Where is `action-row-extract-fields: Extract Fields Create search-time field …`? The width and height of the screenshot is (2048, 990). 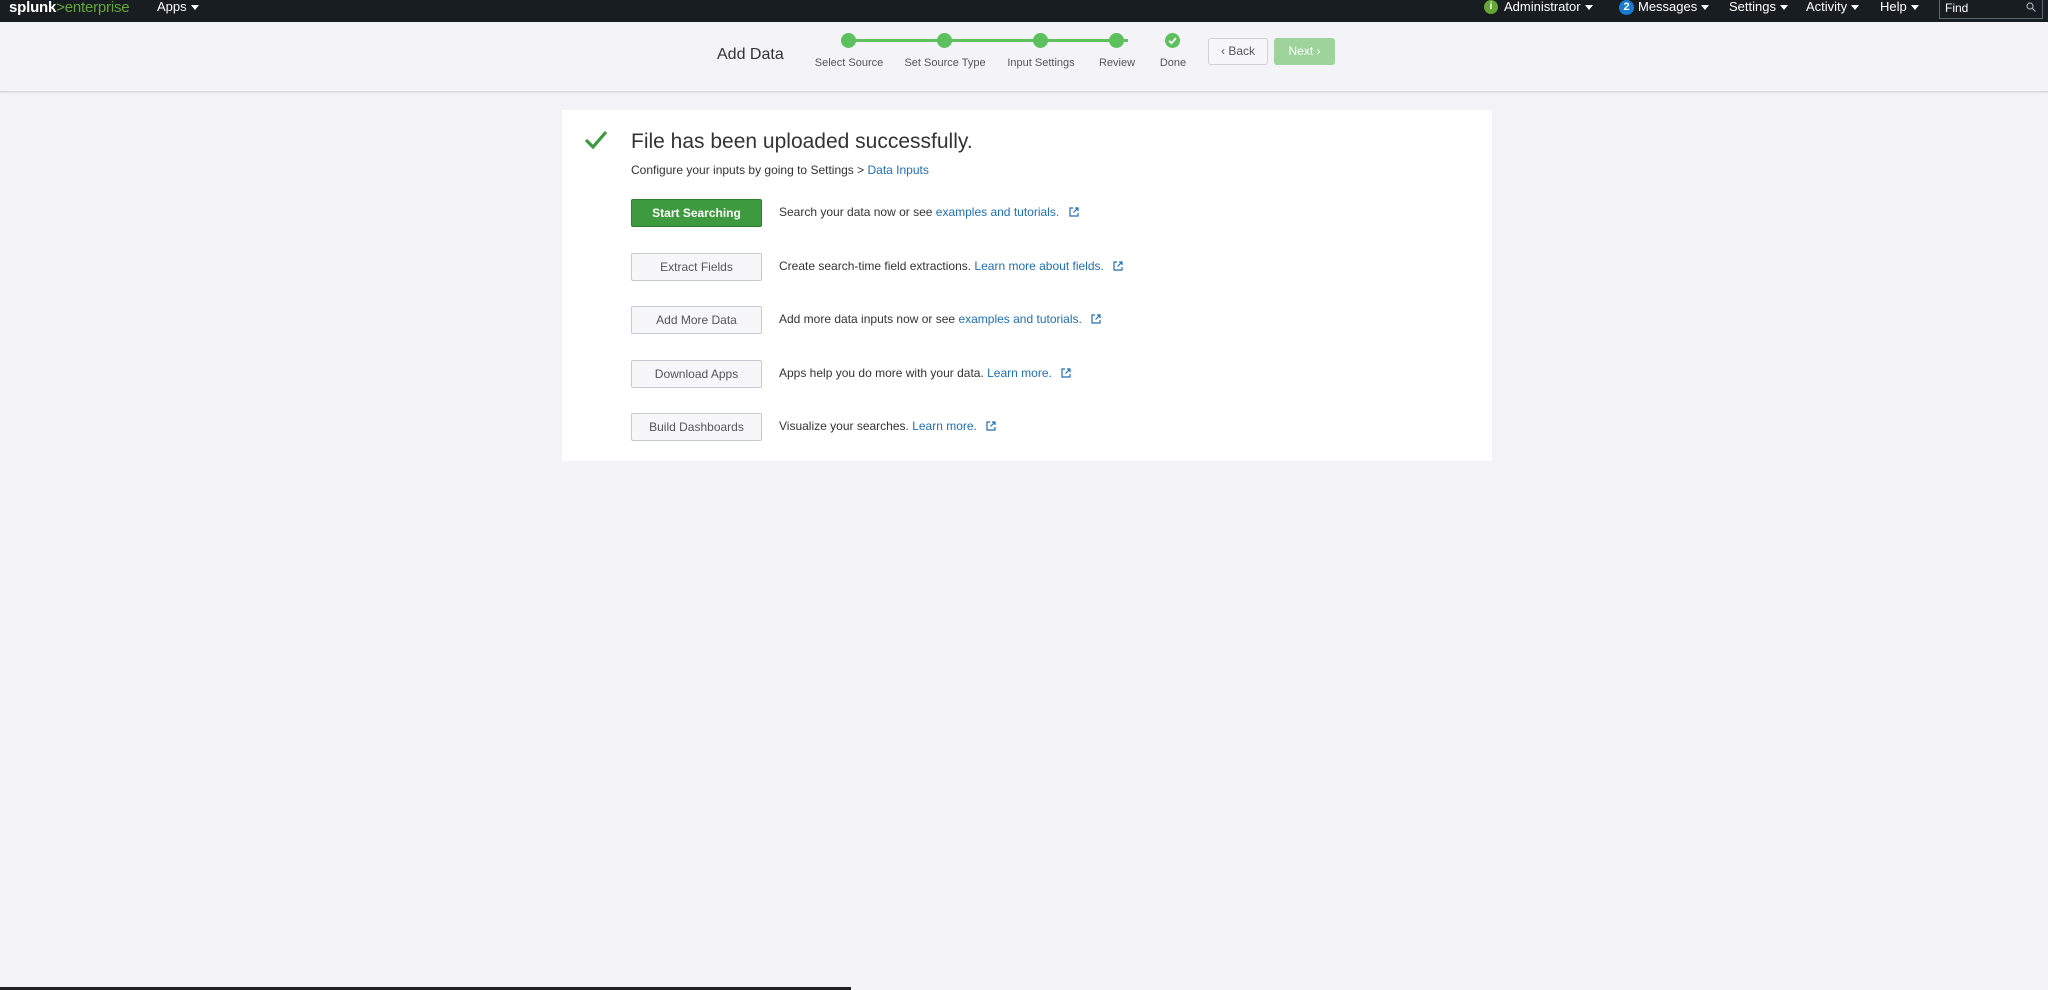
action-row-extract-fields: Extract Fields Create search-time field … is located at coordinates (1031, 268).